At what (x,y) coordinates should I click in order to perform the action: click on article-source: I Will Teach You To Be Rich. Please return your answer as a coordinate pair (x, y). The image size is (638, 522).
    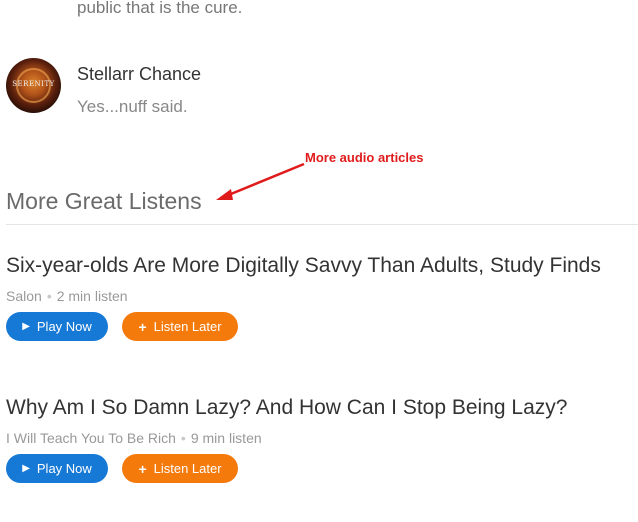
    Looking at the image, I should click on (91, 438).